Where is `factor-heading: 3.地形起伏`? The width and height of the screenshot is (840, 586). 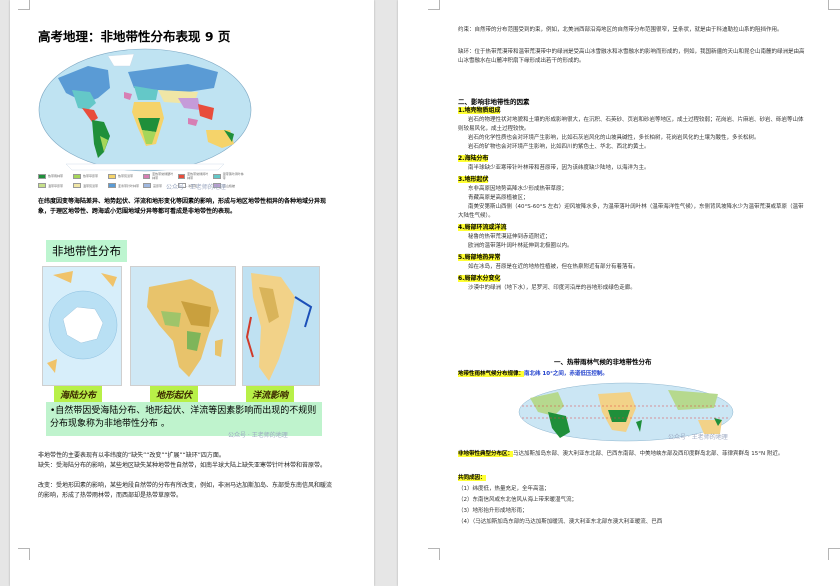 factor-heading: 3.地形起伏 is located at coordinates (633, 180).